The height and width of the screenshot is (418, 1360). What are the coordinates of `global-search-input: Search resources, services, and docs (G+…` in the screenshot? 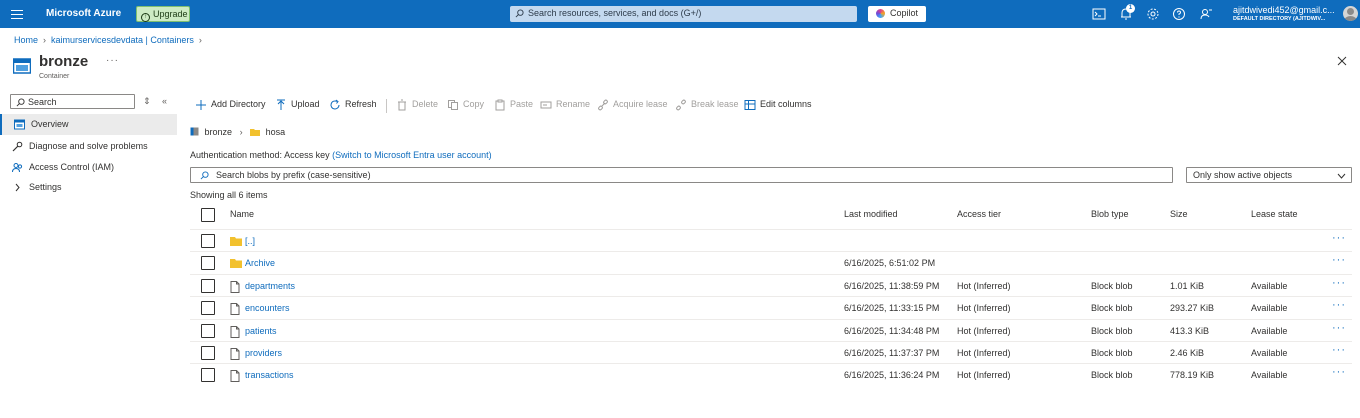 It's located at (683, 14).